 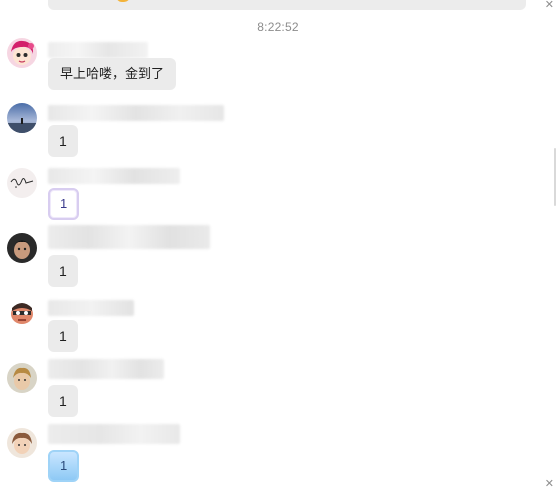 I want to click on list-item: 早上哈喽，金到了, so click(x=278, y=68).